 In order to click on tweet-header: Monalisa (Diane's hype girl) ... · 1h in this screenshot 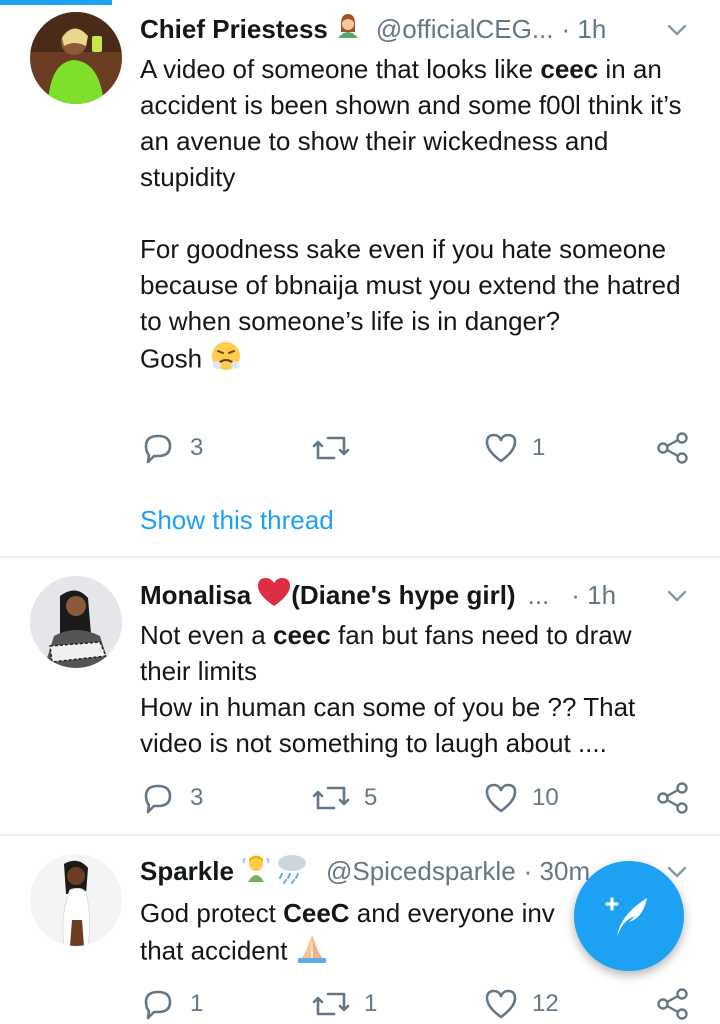, I will do `click(415, 595)`.